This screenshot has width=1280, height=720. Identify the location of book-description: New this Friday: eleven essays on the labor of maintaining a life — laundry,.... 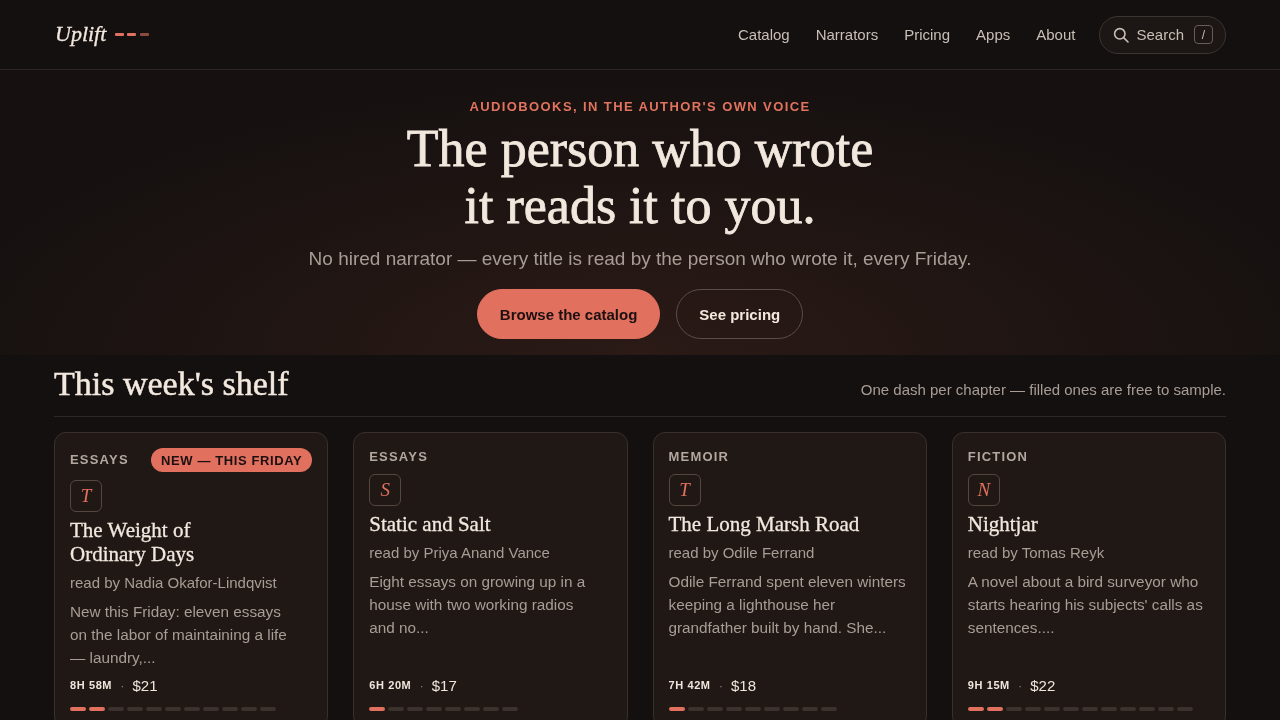
(179, 635).